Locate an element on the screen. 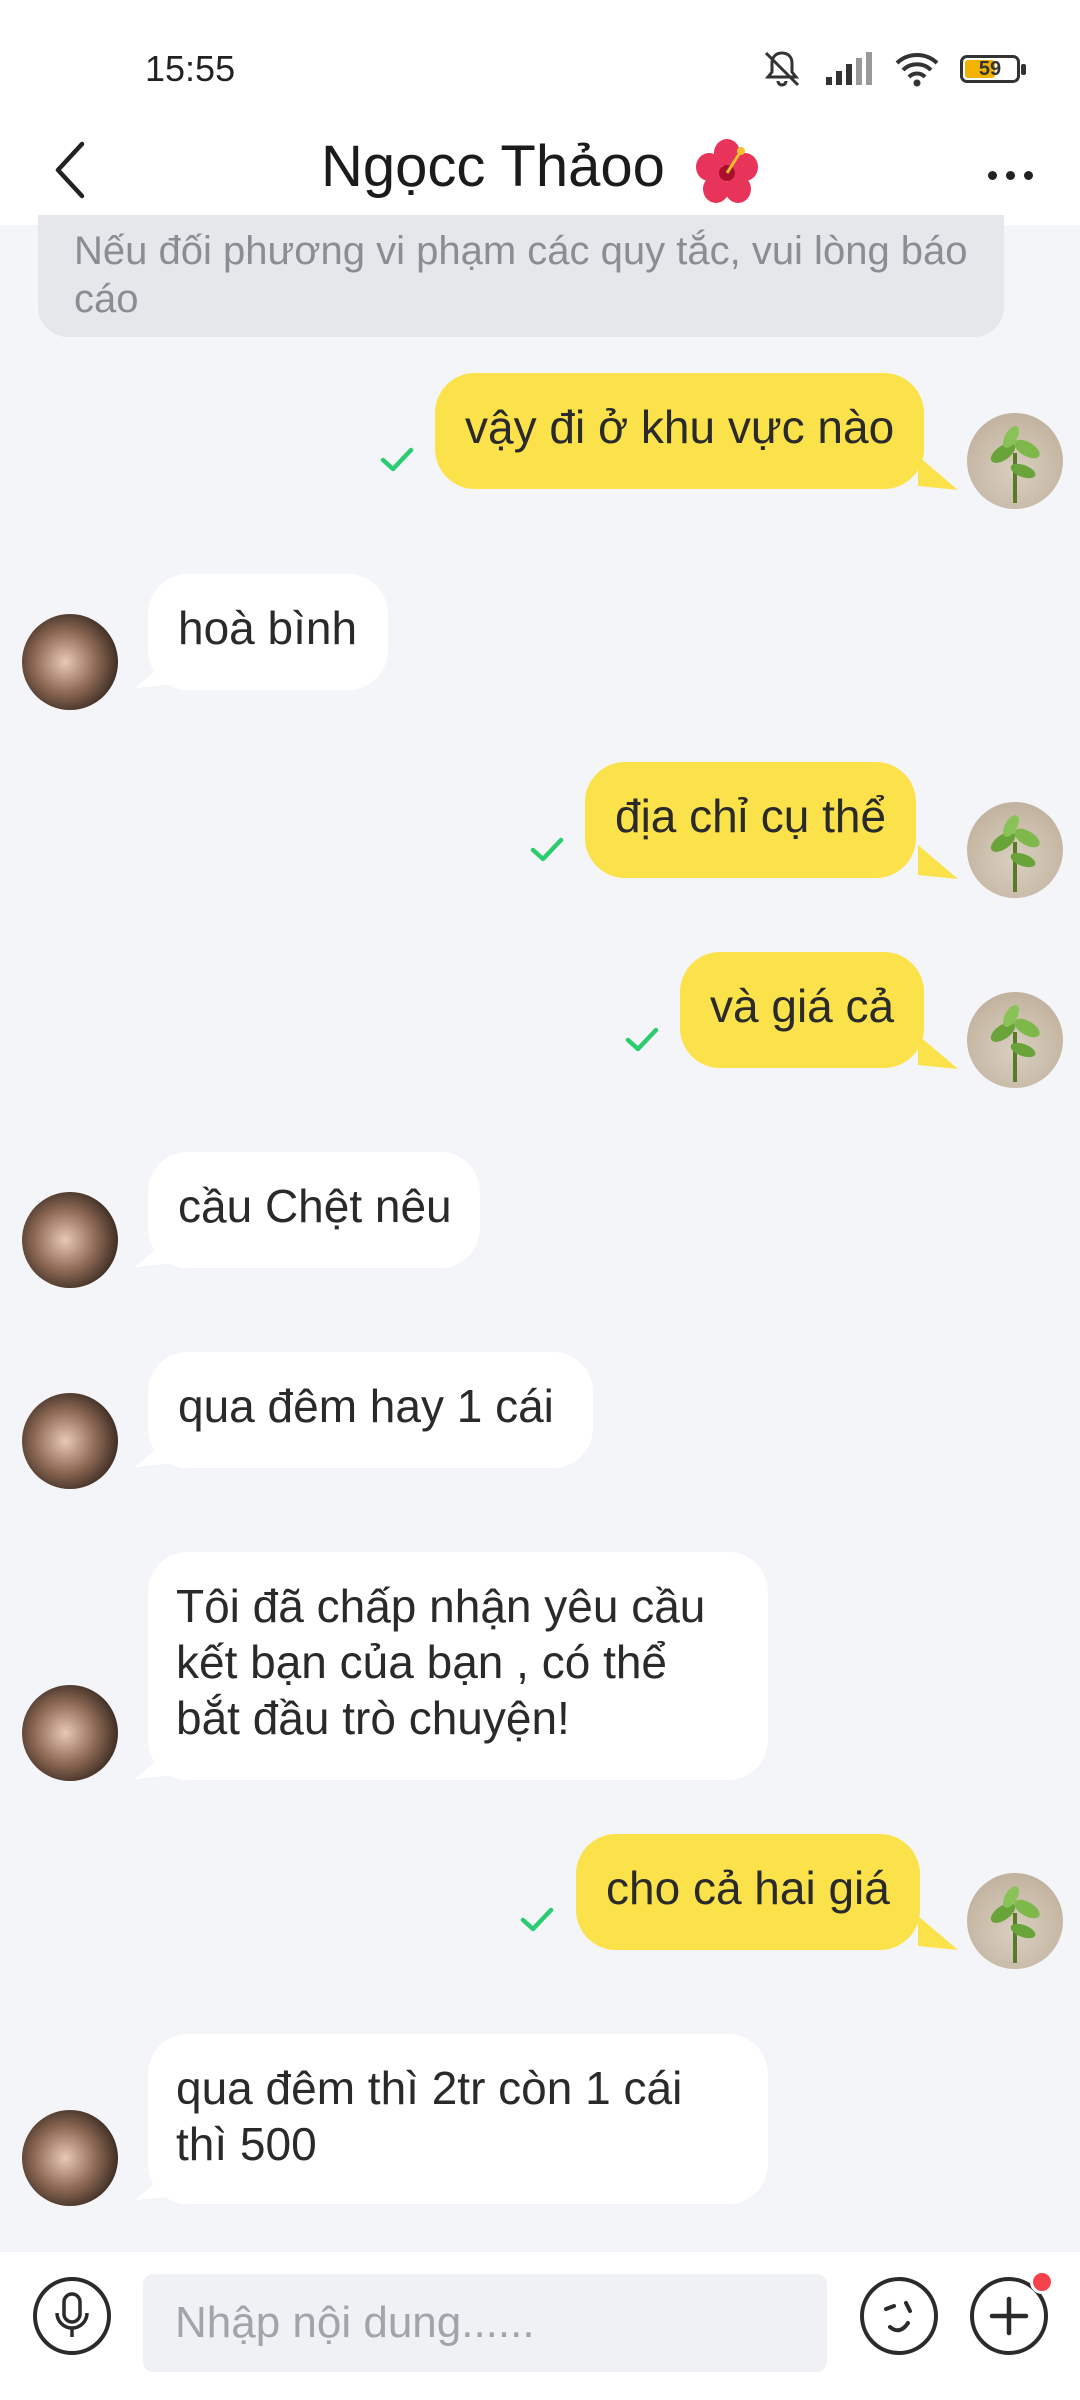 The height and width of the screenshot is (2400, 1080). signal-icon is located at coordinates (849, 68).